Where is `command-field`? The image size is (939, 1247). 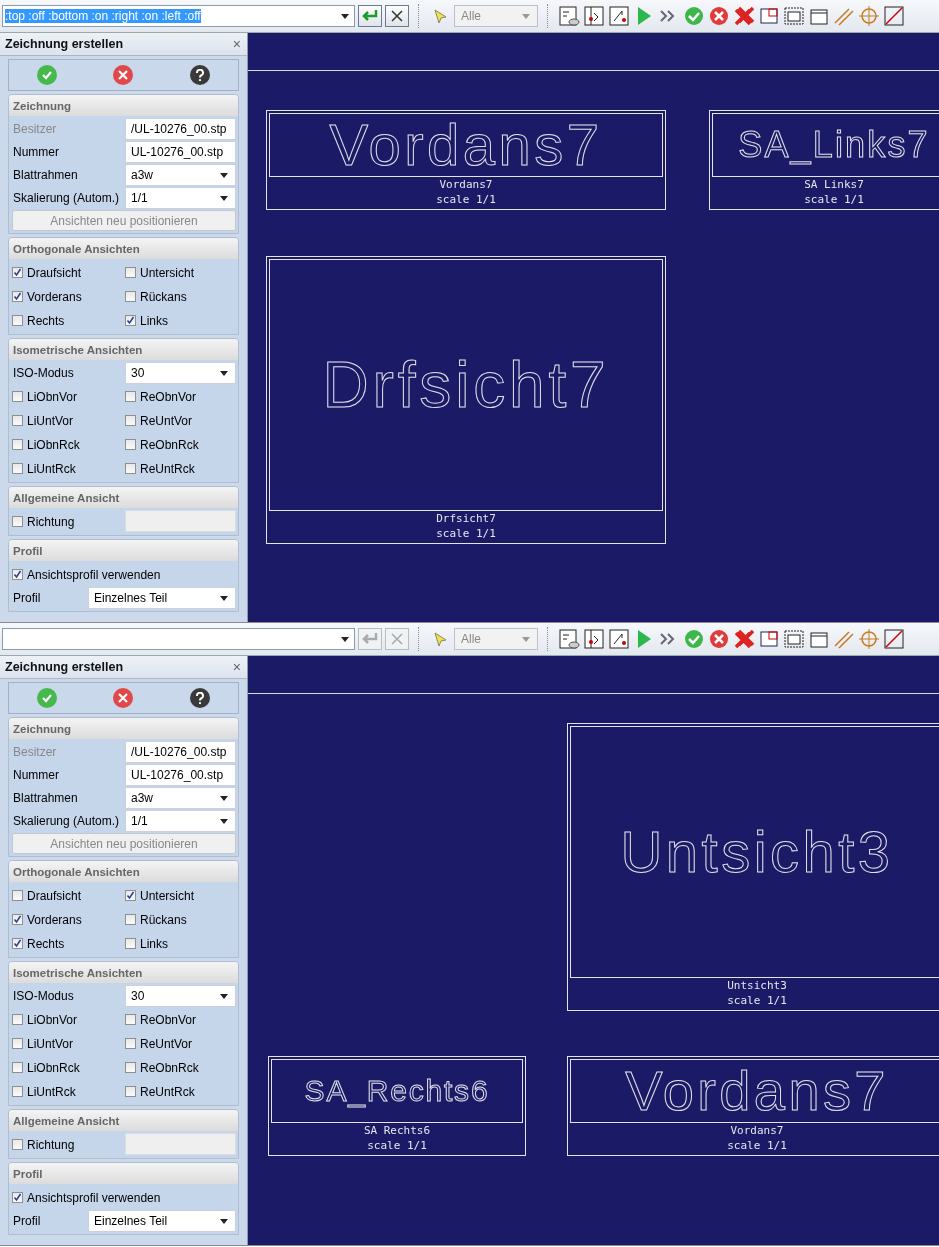
command-field is located at coordinates (178, 639).